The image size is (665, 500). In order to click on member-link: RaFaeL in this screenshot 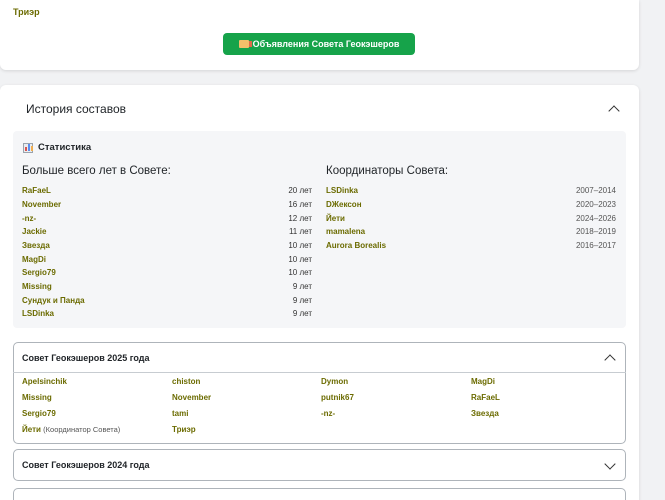, I will do `click(485, 397)`.